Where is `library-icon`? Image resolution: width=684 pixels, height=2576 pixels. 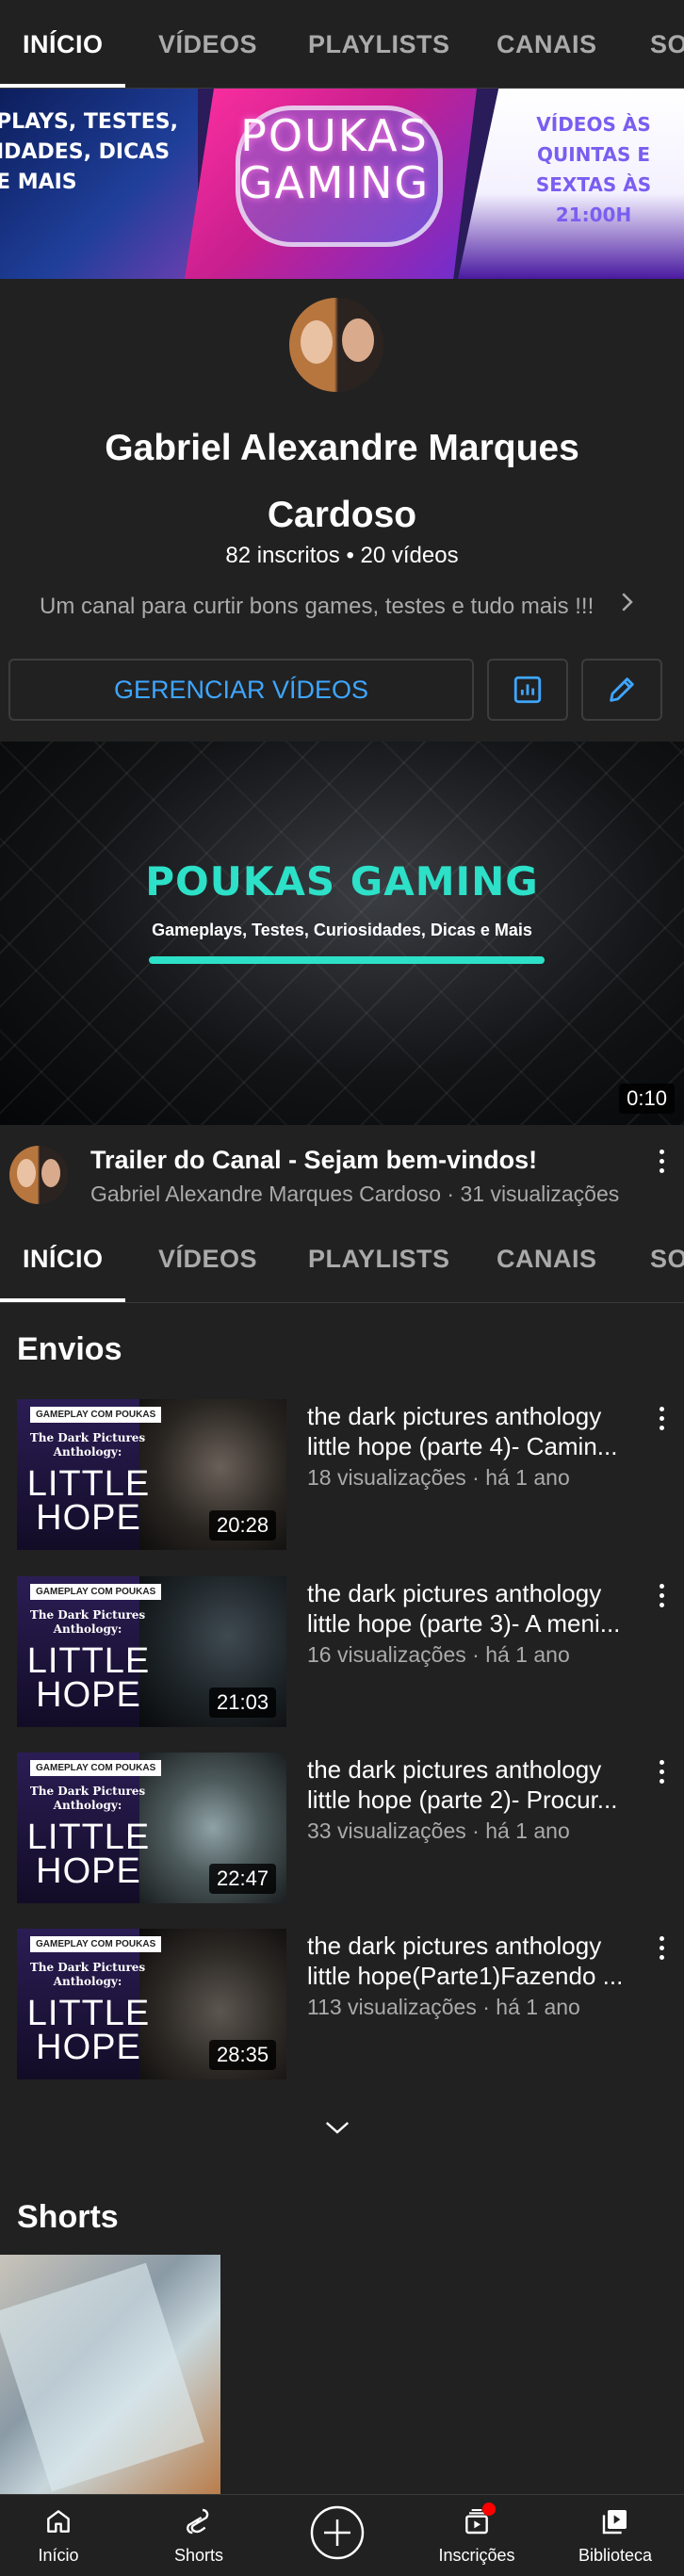
library-icon is located at coordinates (614, 2522).